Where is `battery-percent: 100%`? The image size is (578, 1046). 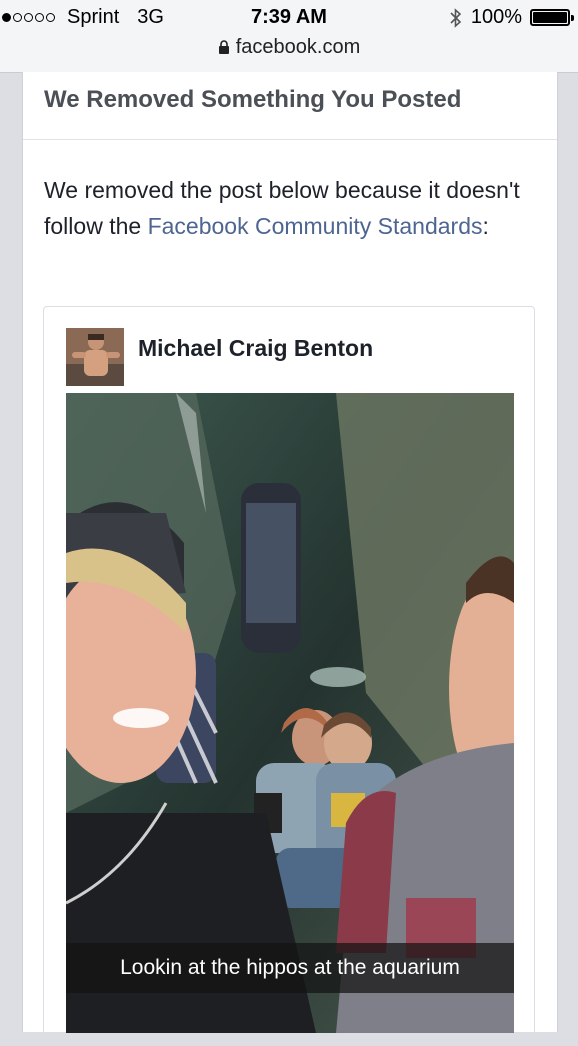
battery-percent: 100% is located at coordinates (496, 17).